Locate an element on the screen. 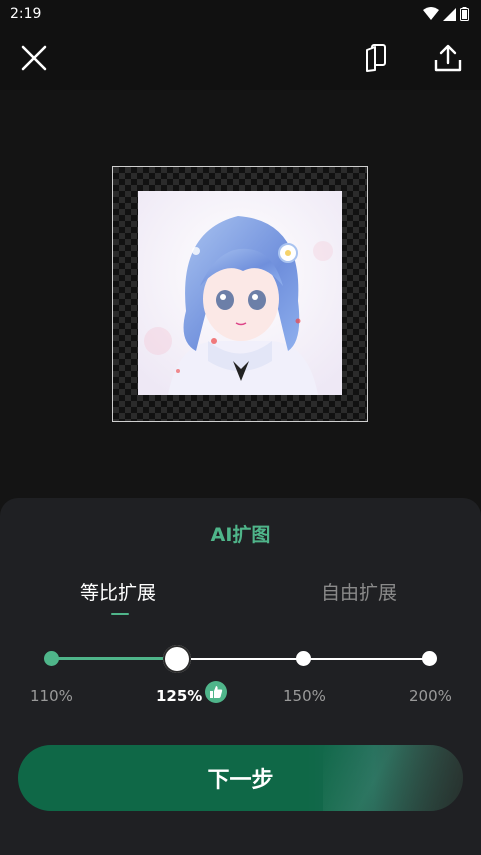 Image resolution: width=481 pixels, height=855 pixels. signal-icon is located at coordinates (449, 14).